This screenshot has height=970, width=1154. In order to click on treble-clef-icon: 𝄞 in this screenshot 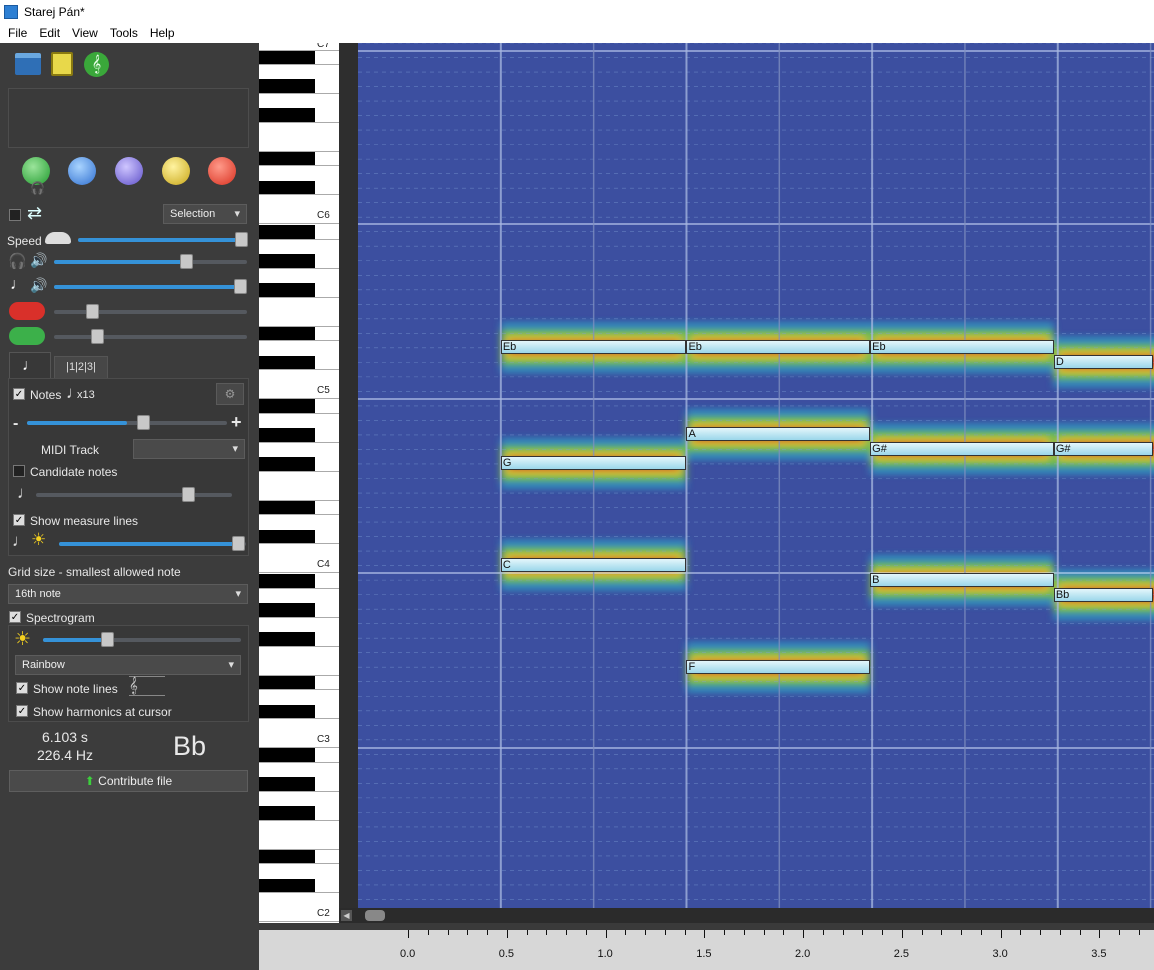, I will do `click(96, 64)`.